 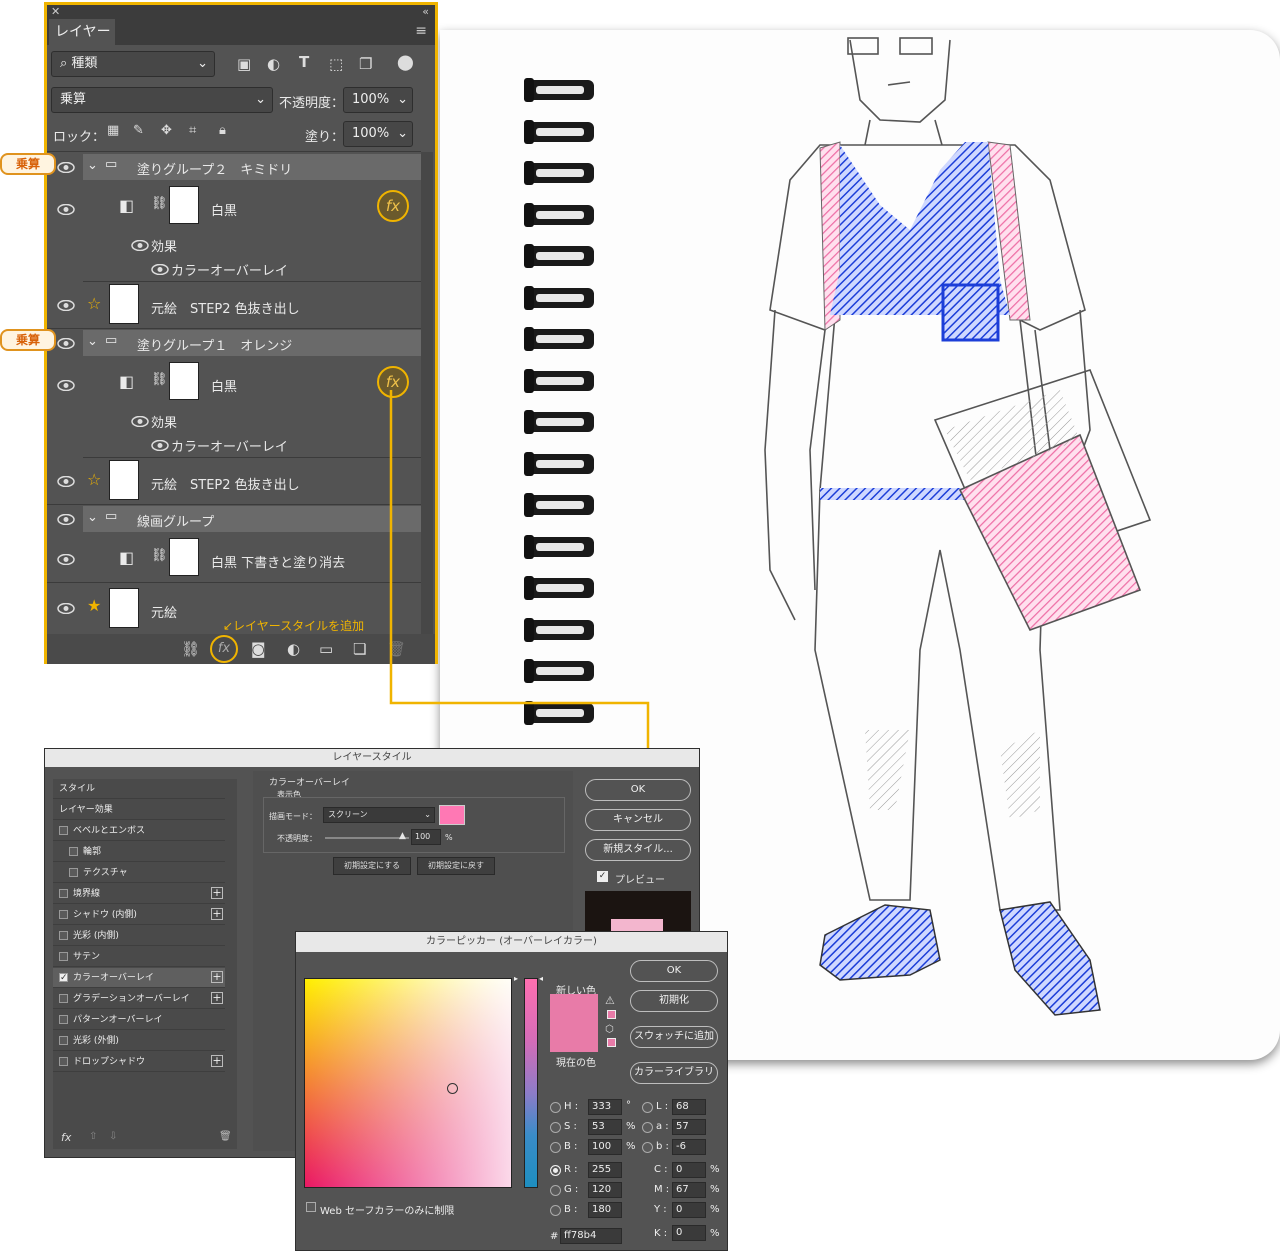 What do you see at coordinates (229, 445) in the screenshot?
I see `effect-name: カラーオーバーレイ` at bounding box center [229, 445].